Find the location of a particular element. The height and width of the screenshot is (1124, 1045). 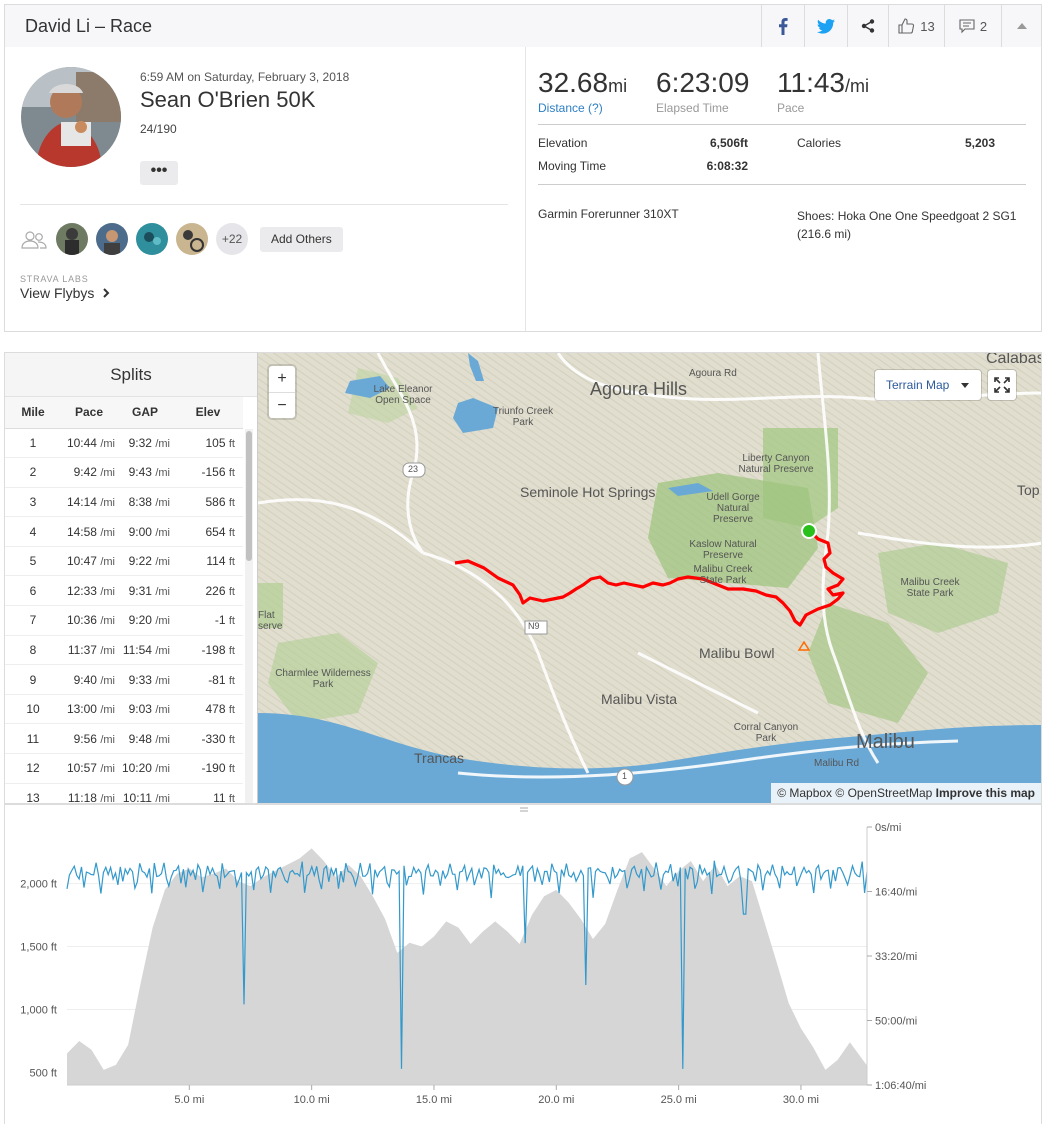

caret-down-icon is located at coordinates (964, 386).